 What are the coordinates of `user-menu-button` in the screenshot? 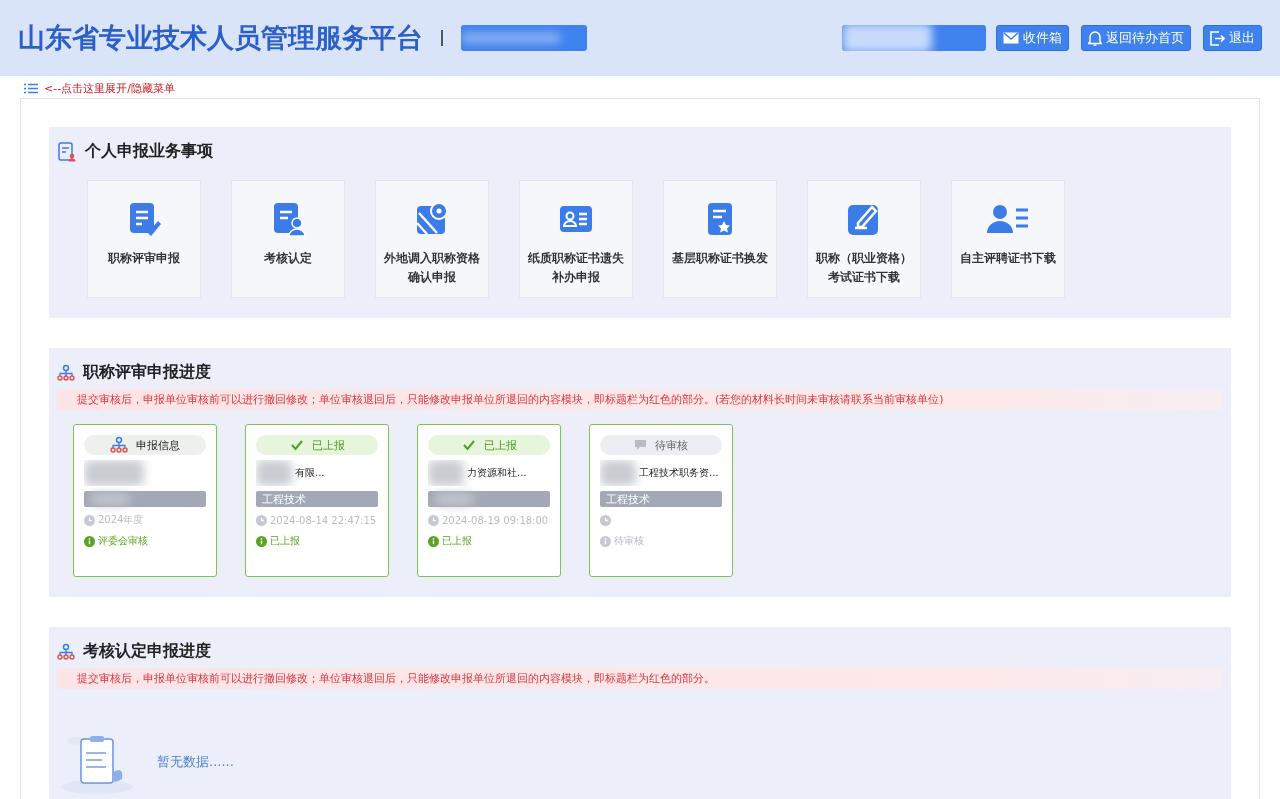 It's located at (914, 38).